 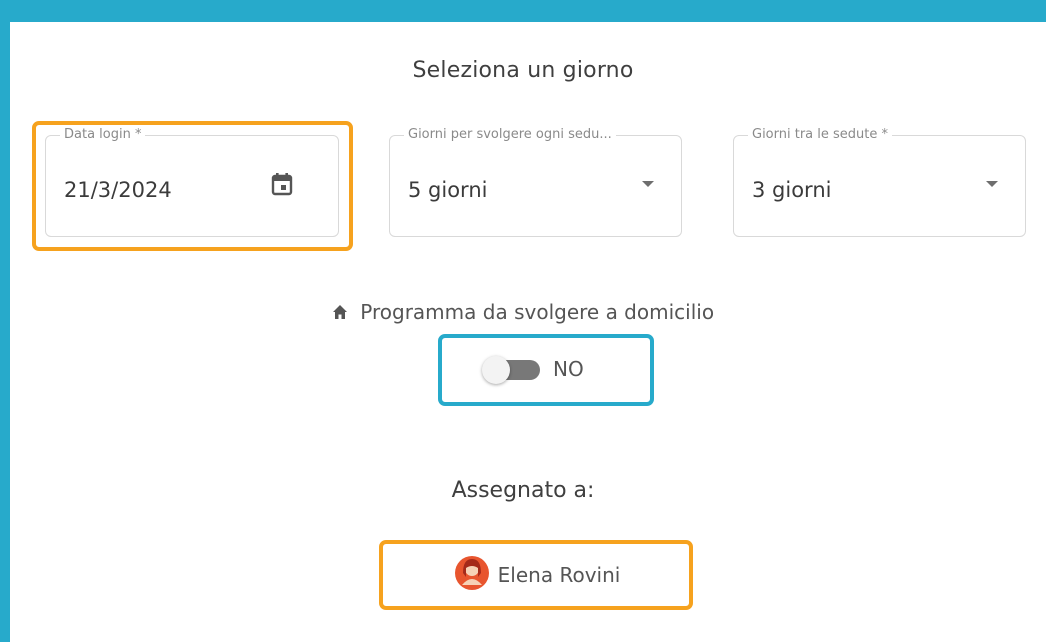 I want to click on assigned-user-highlight, so click(x=536, y=575).